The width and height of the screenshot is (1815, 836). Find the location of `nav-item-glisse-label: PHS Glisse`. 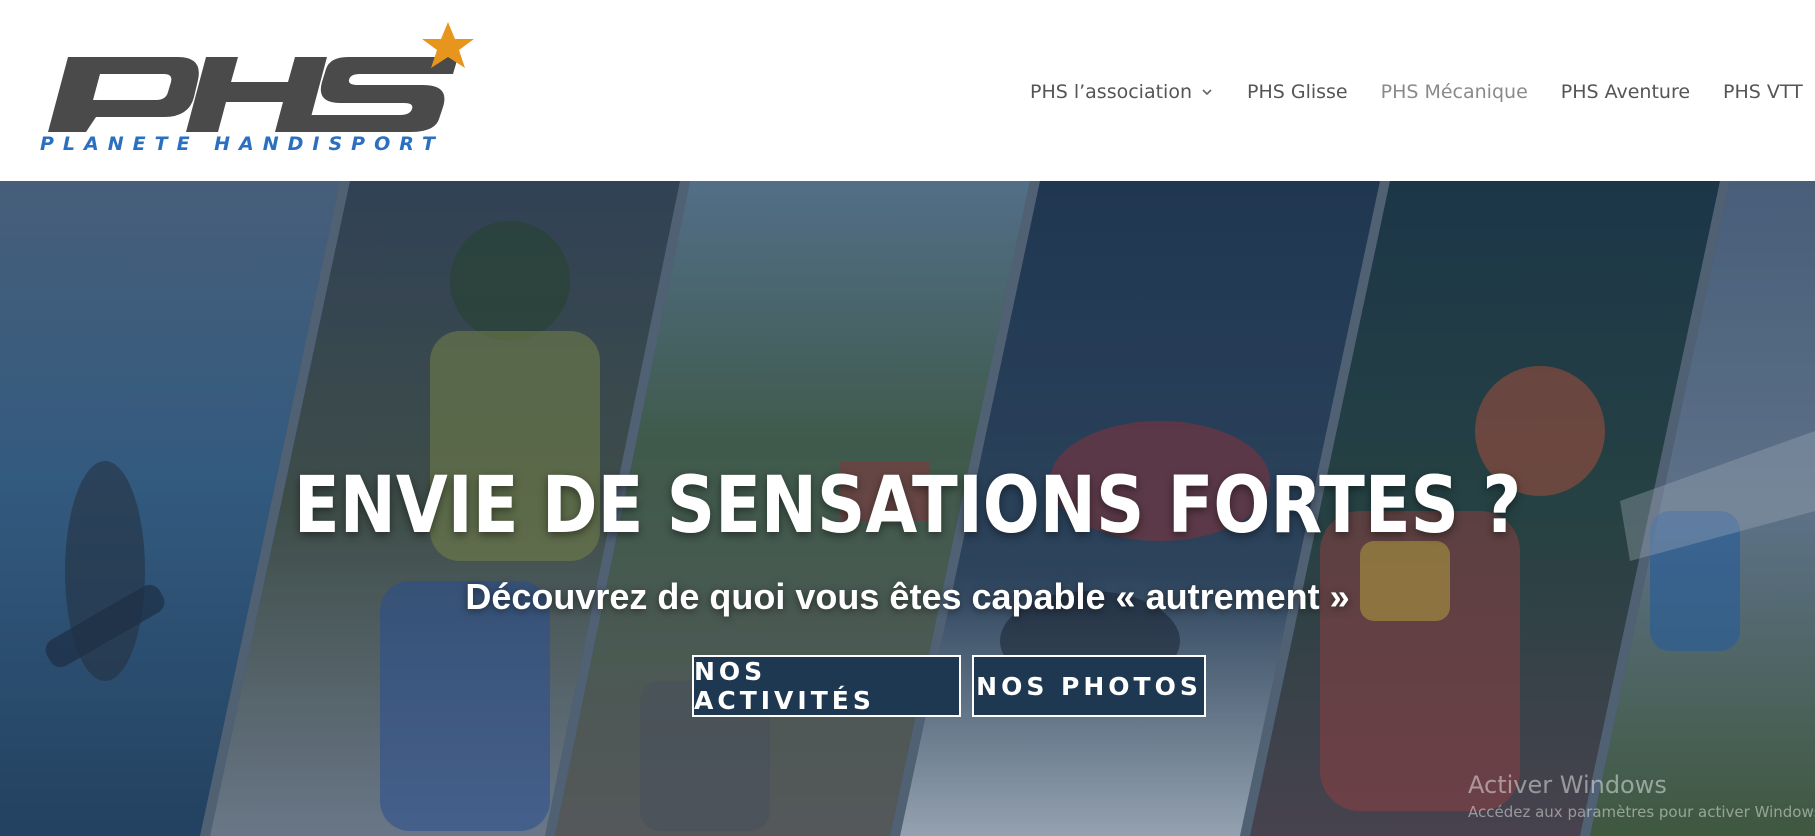

nav-item-glisse-label: PHS Glisse is located at coordinates (1297, 91).